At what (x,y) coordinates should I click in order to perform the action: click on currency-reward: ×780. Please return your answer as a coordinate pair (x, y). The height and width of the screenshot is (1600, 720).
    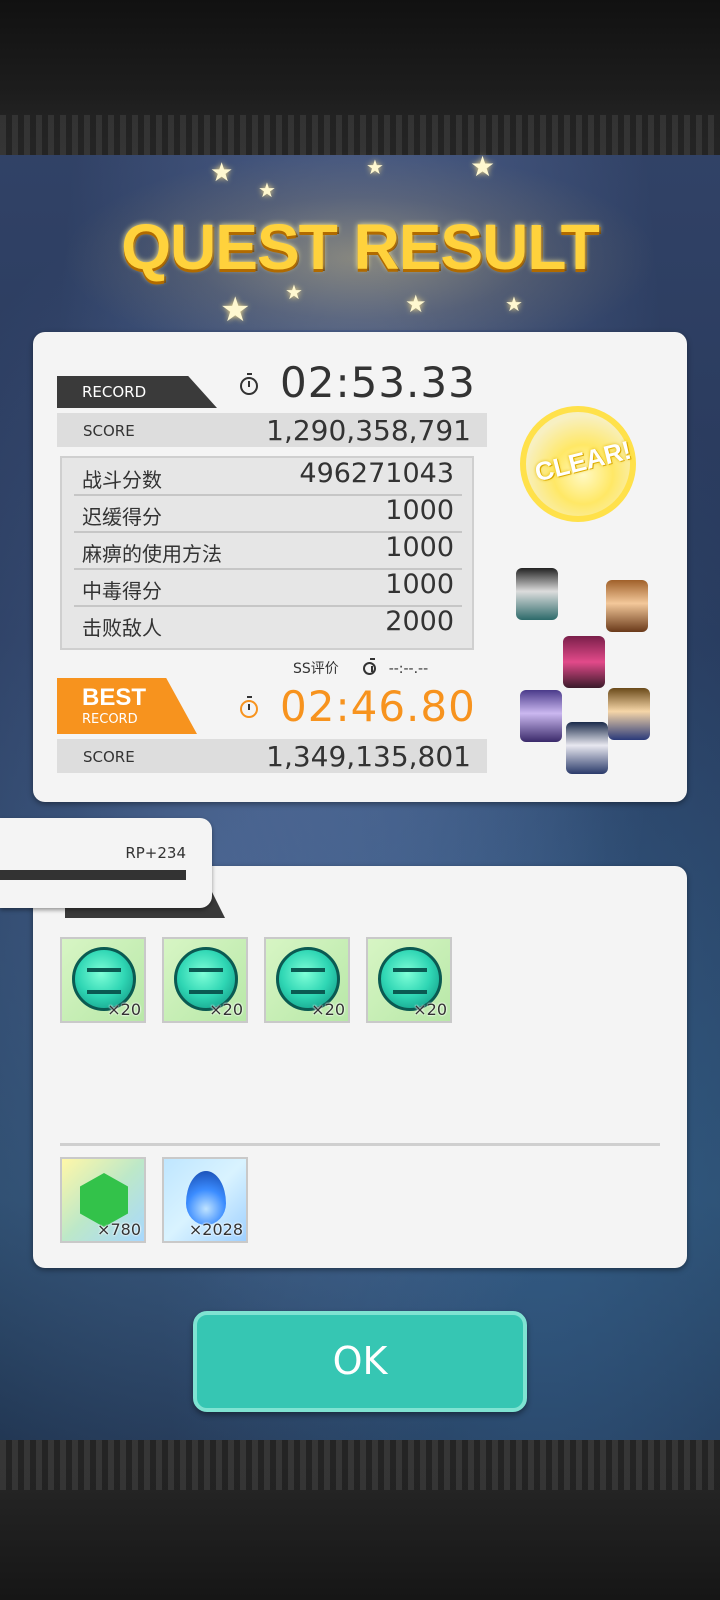
    Looking at the image, I should click on (103, 1200).